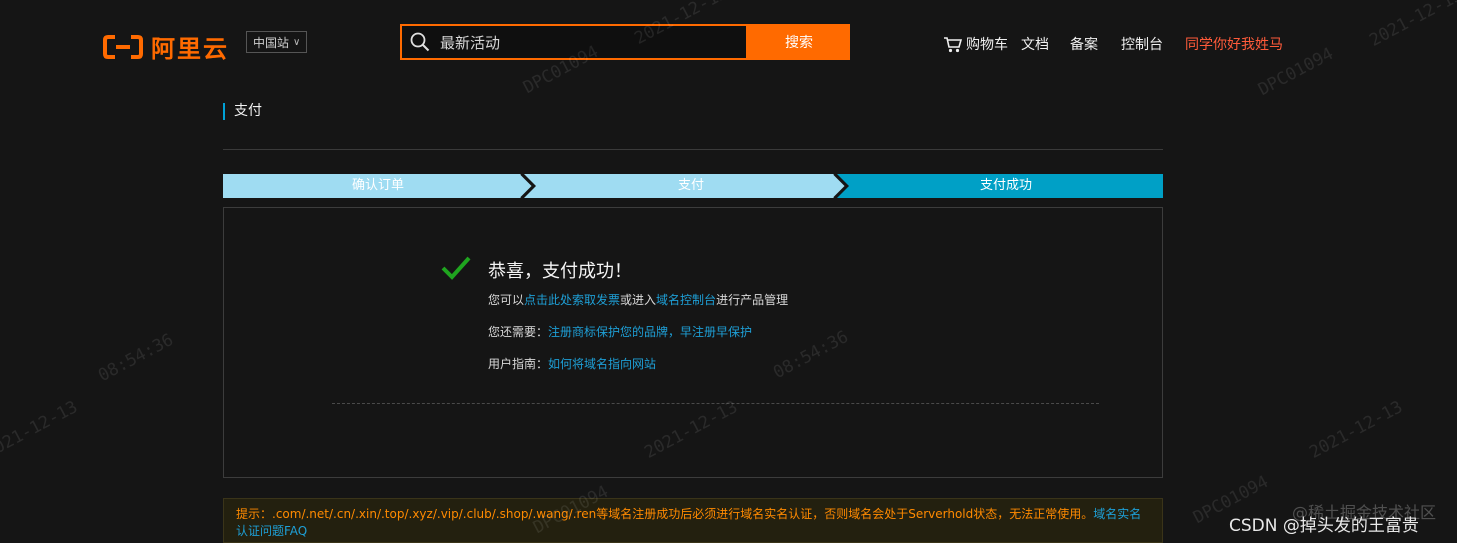 The image size is (1457, 543). Describe the element at coordinates (686, 300) in the screenshot. I see `domain-console-link: 域名控制台` at that location.